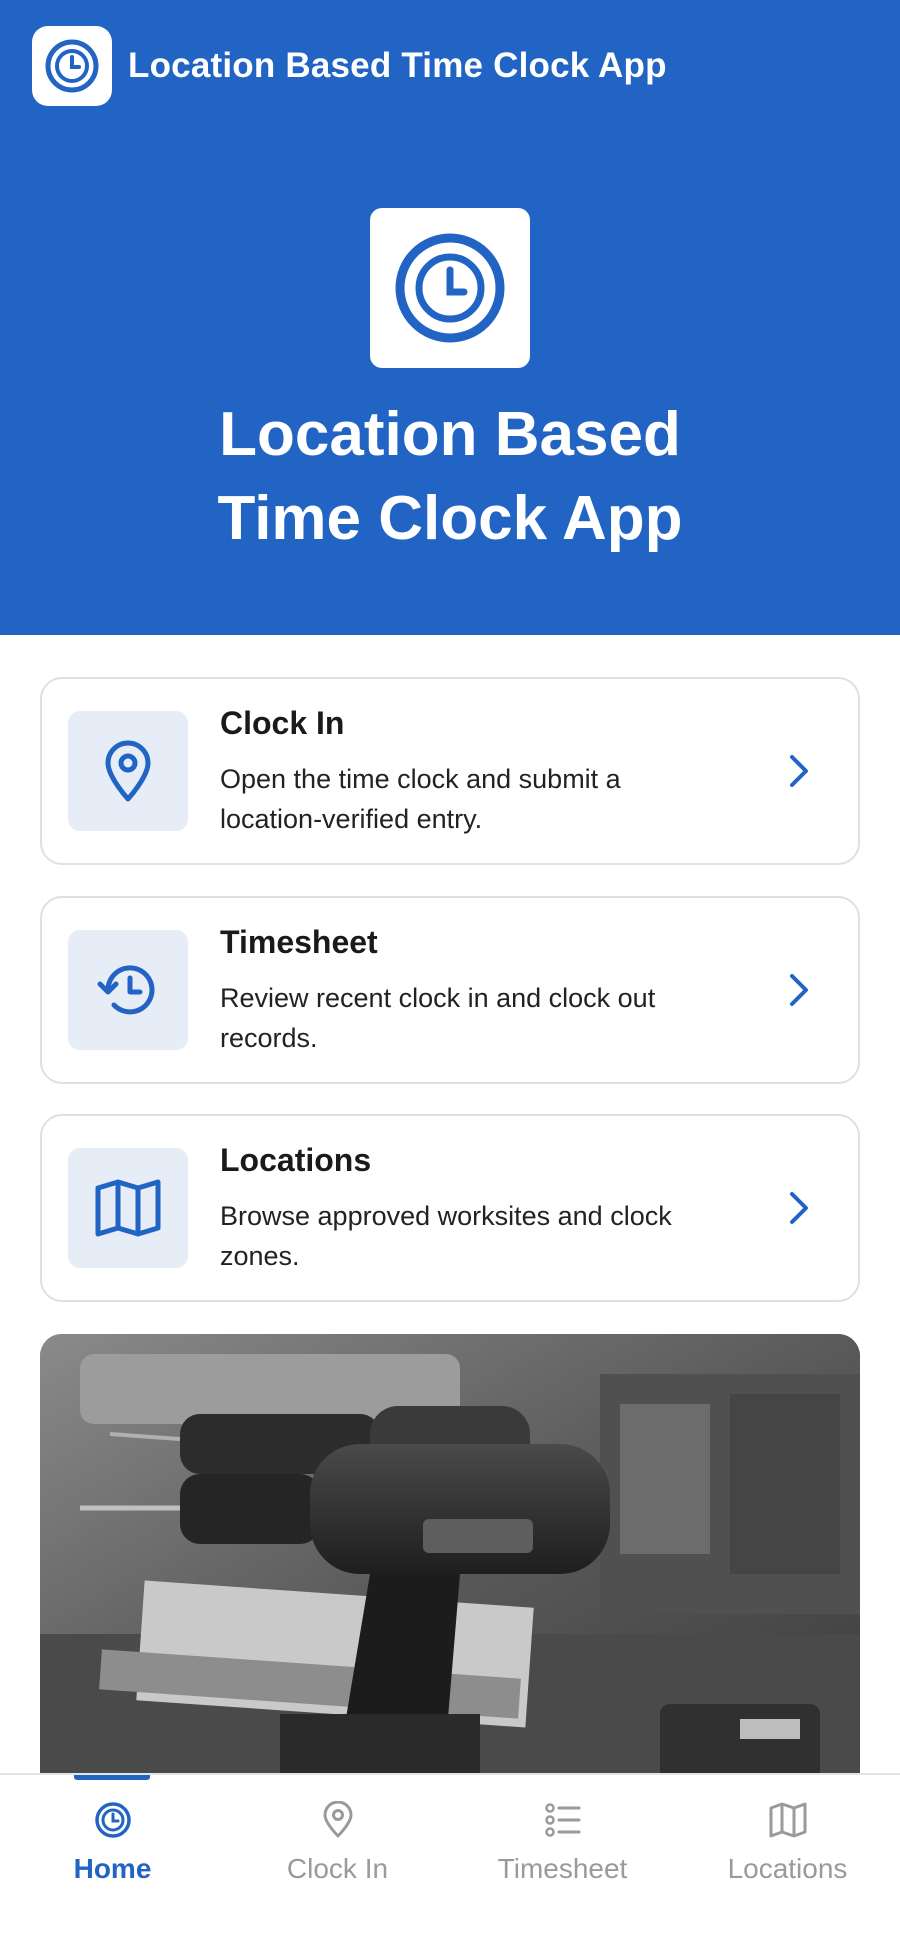  What do you see at coordinates (337, 1868) in the screenshot?
I see `nav-label: Clock In` at bounding box center [337, 1868].